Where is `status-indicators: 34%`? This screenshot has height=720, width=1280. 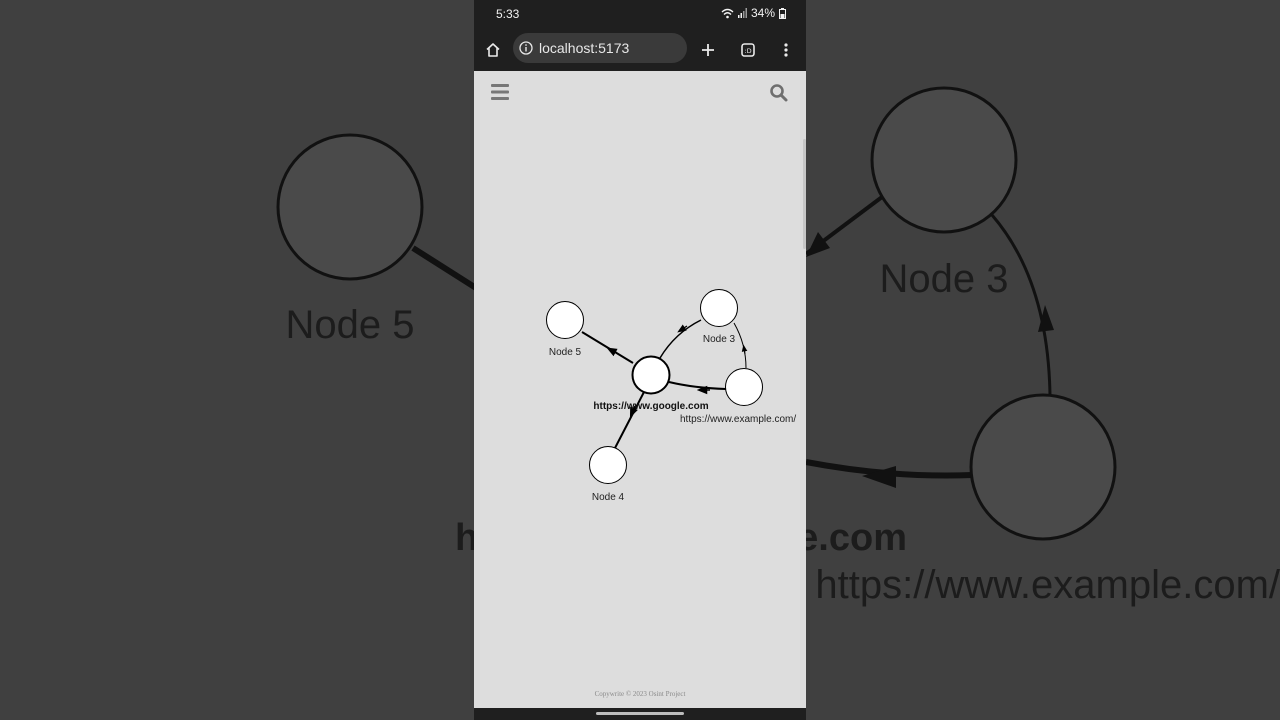 status-indicators: 34% is located at coordinates (753, 13).